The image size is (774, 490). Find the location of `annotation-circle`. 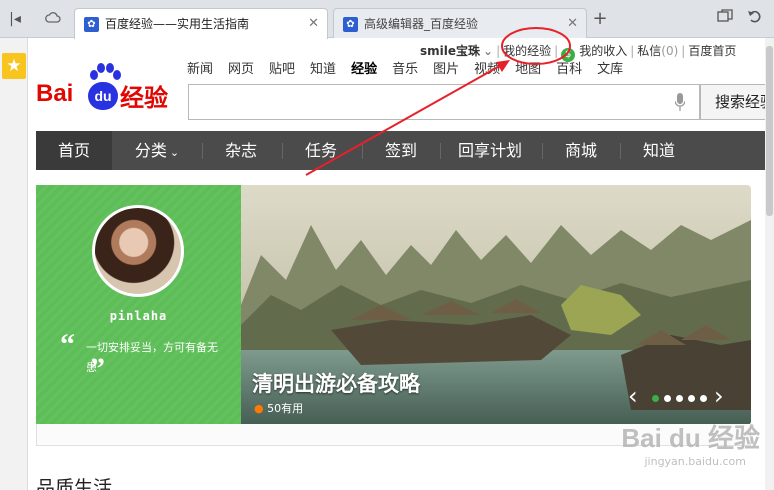

annotation-circle is located at coordinates (536, 46).